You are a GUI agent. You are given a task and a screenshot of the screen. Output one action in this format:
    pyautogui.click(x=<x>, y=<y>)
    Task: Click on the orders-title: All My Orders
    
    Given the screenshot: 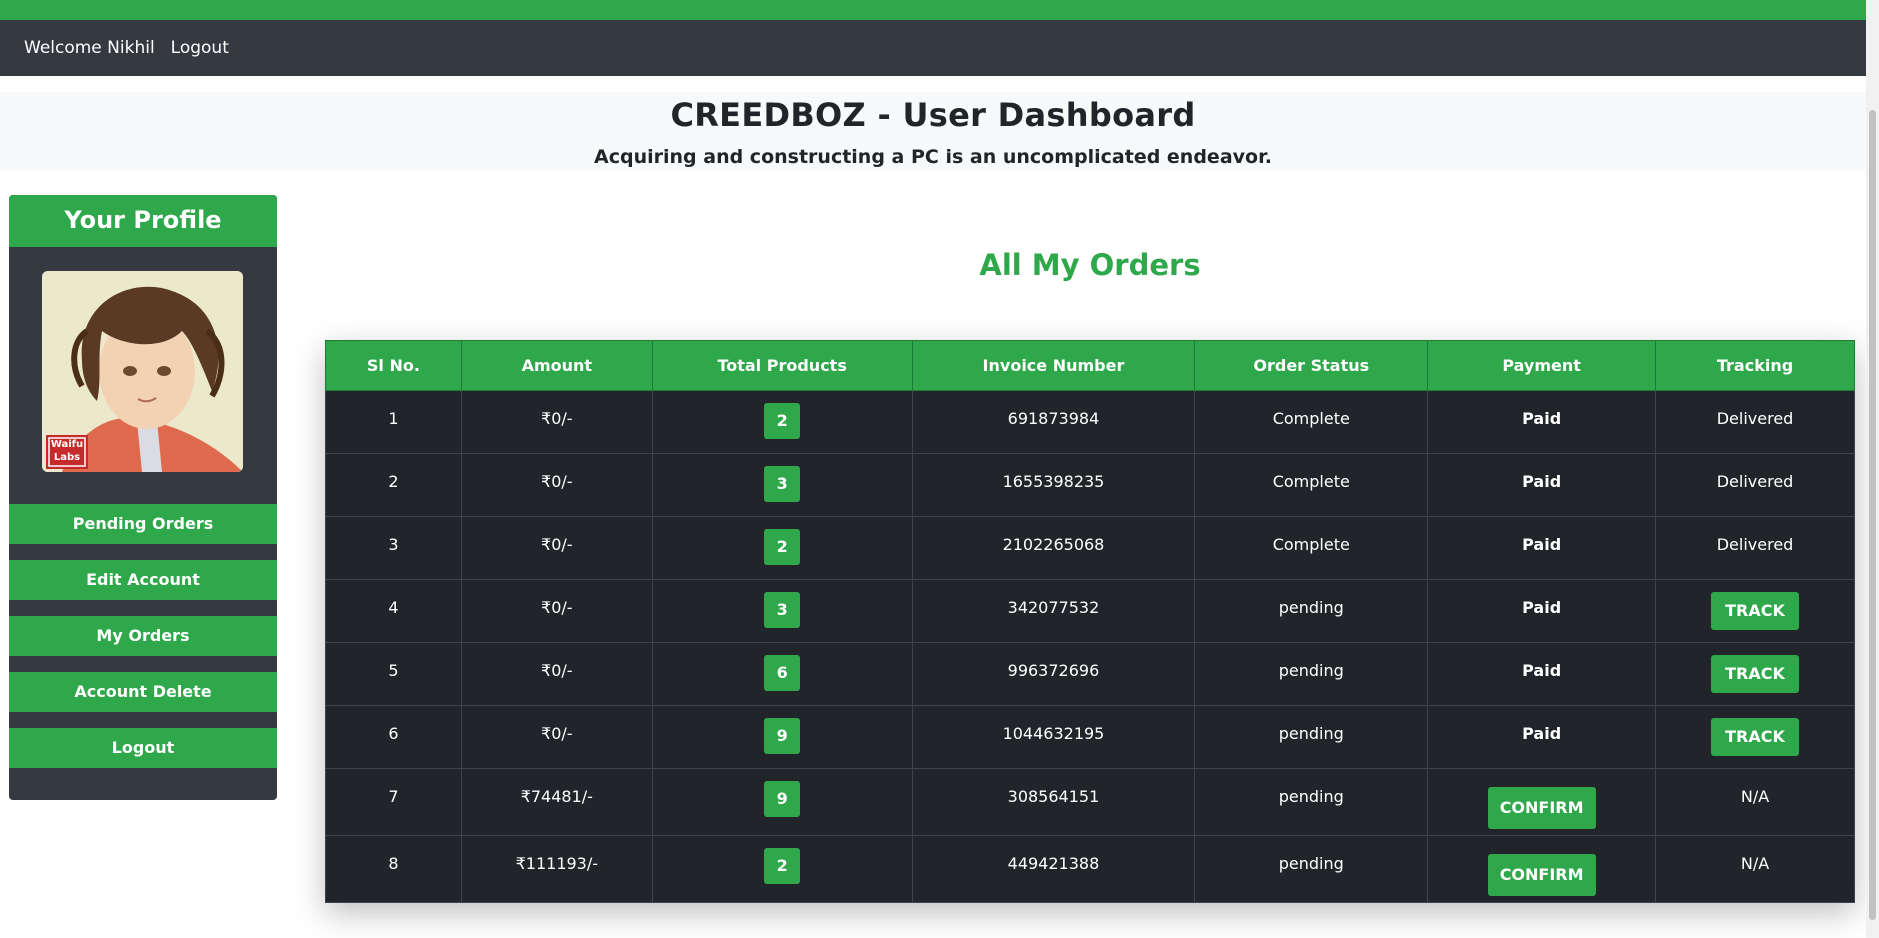 What is the action you would take?
    pyautogui.click(x=1090, y=265)
    